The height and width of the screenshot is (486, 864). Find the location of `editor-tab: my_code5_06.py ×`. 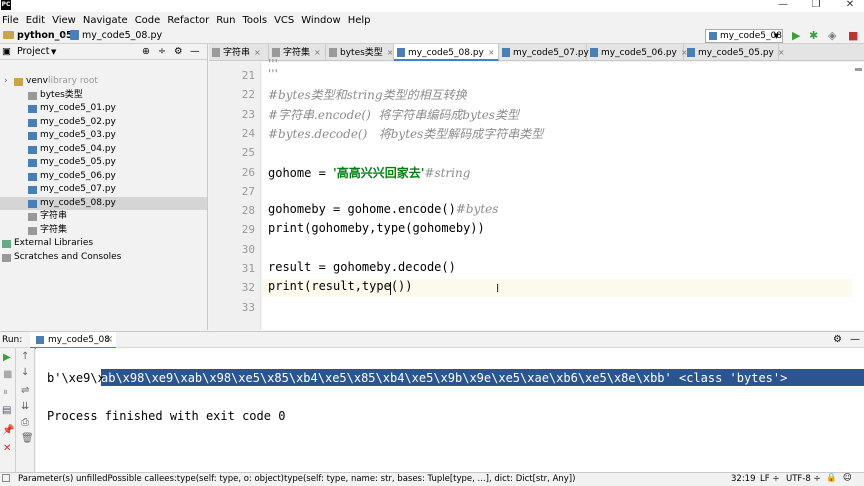

editor-tab: my_code5_06.py × is located at coordinates (637, 52).